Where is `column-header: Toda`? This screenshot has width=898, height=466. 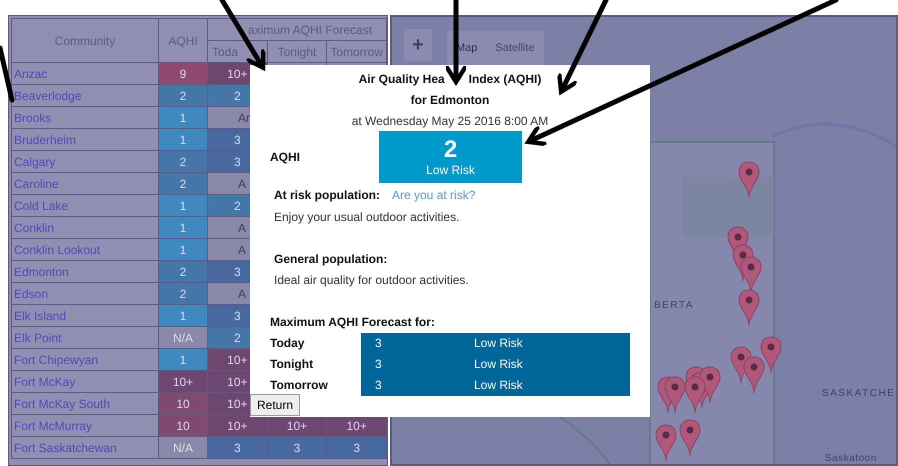
column-header: Toda is located at coordinates (225, 51).